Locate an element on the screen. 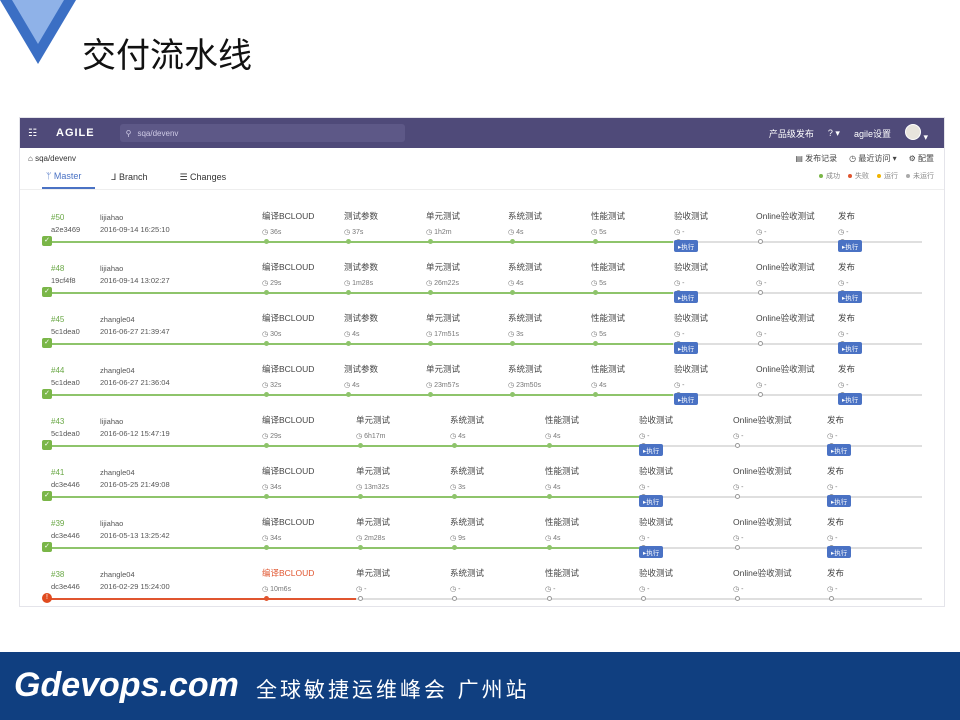 The width and height of the screenshot is (960, 720). commit-hash: a2e3469 is located at coordinates (65, 229).